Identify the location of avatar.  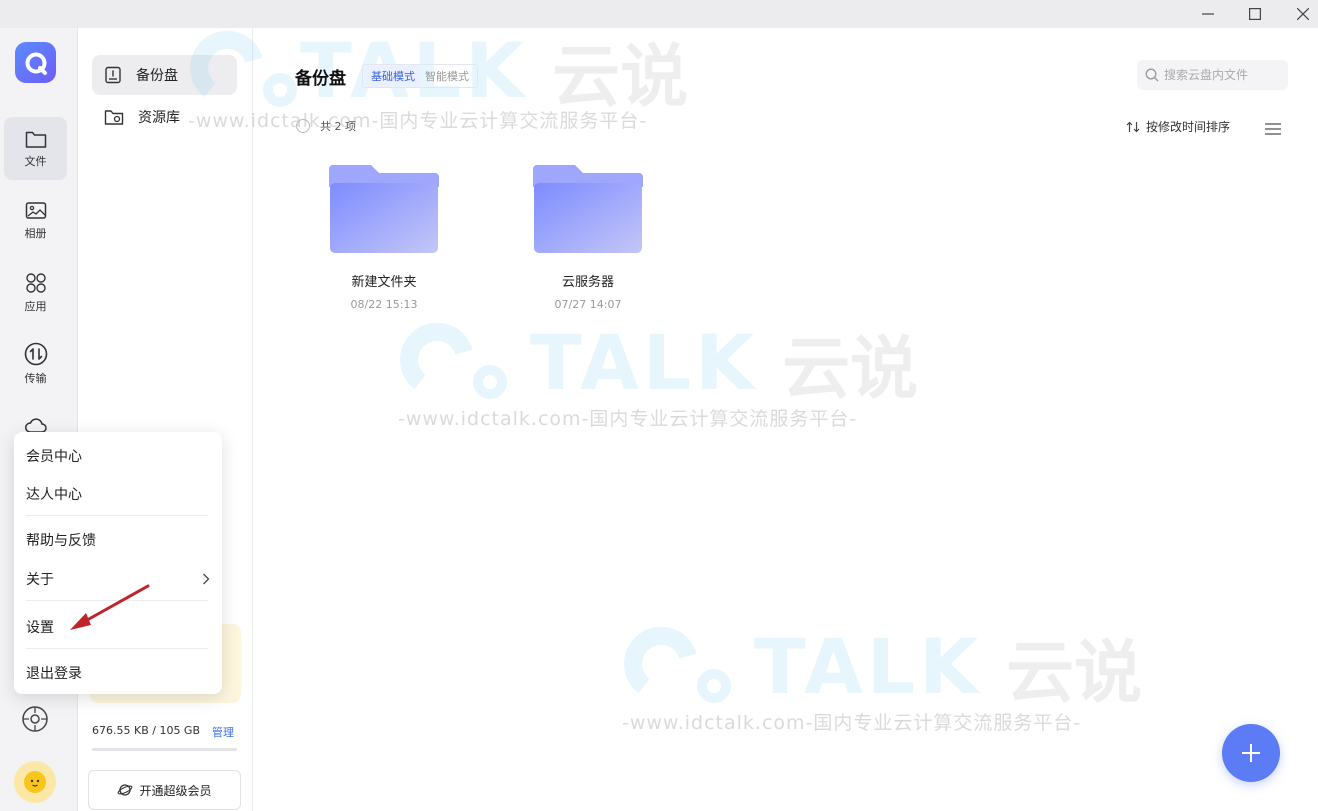
(35, 782).